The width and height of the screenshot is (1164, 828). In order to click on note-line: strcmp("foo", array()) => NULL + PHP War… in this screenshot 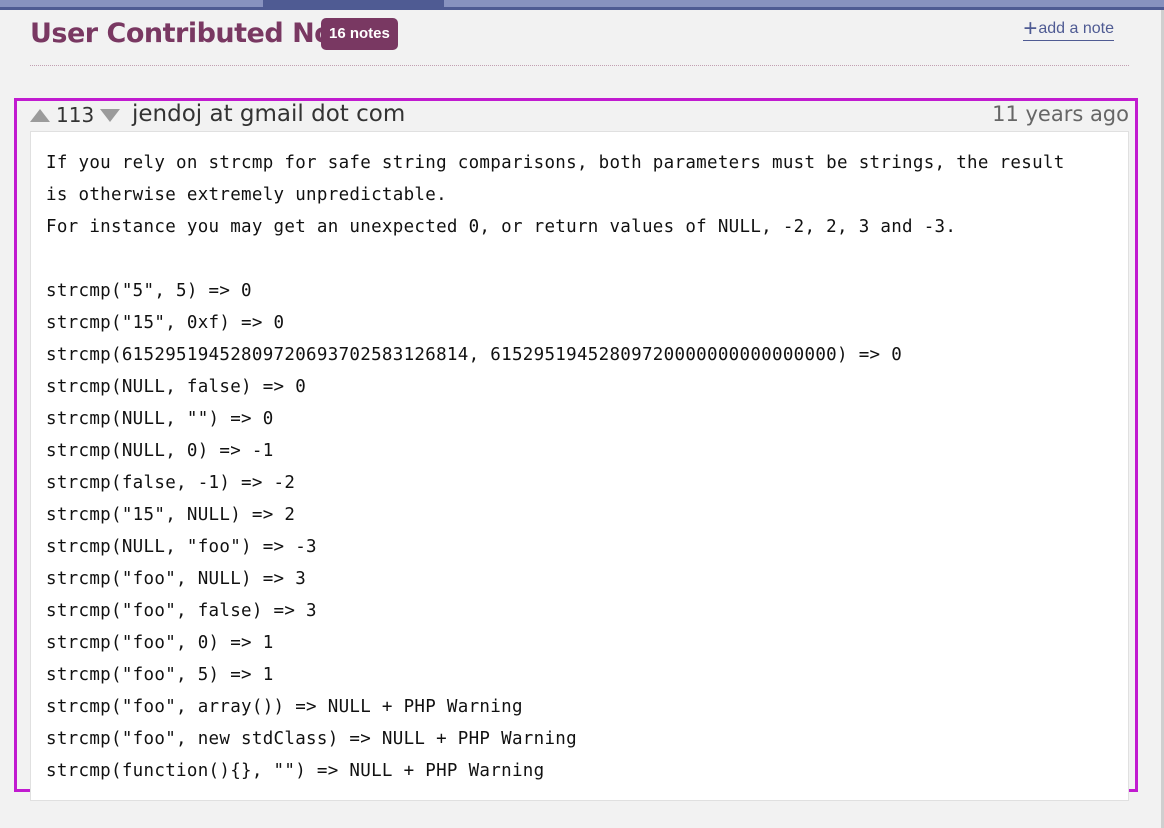, I will do `click(284, 707)`.